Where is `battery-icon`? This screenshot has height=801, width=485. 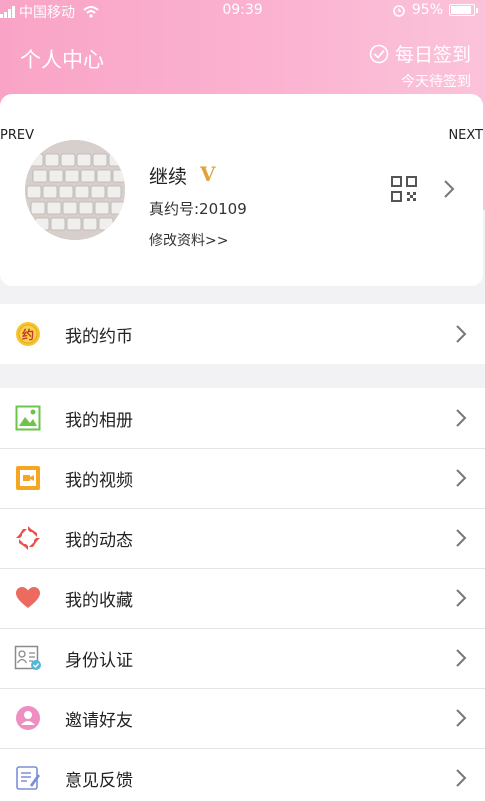 battery-icon is located at coordinates (463, 10).